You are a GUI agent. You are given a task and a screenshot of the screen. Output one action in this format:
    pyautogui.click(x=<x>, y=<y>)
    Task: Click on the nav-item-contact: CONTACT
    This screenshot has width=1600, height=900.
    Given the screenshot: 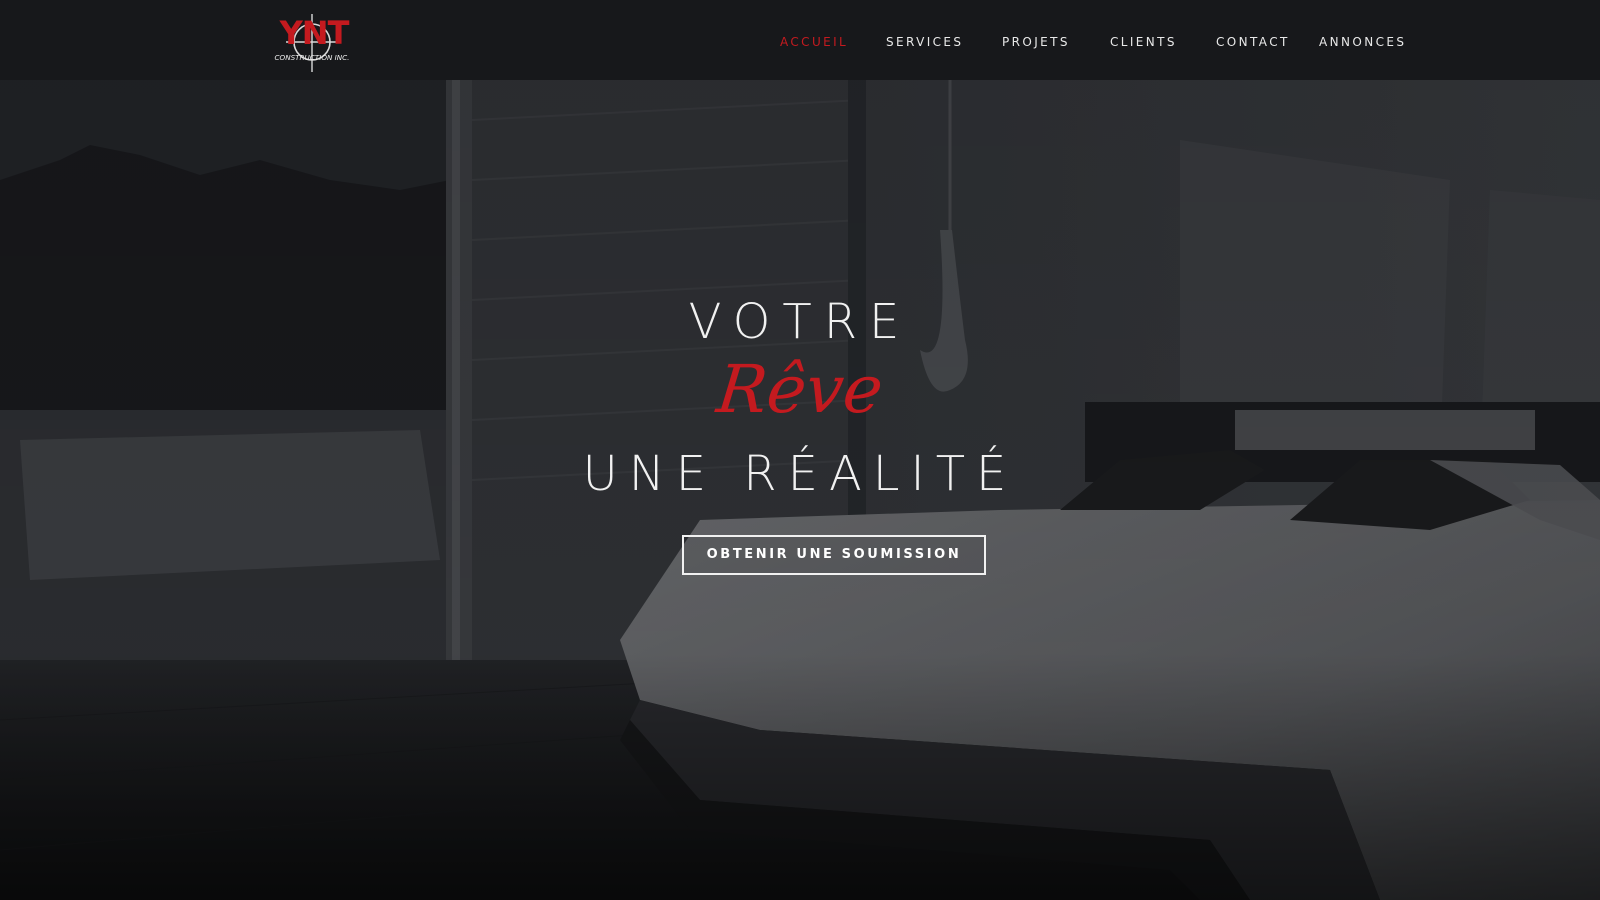 What is the action you would take?
    pyautogui.click(x=1253, y=42)
    